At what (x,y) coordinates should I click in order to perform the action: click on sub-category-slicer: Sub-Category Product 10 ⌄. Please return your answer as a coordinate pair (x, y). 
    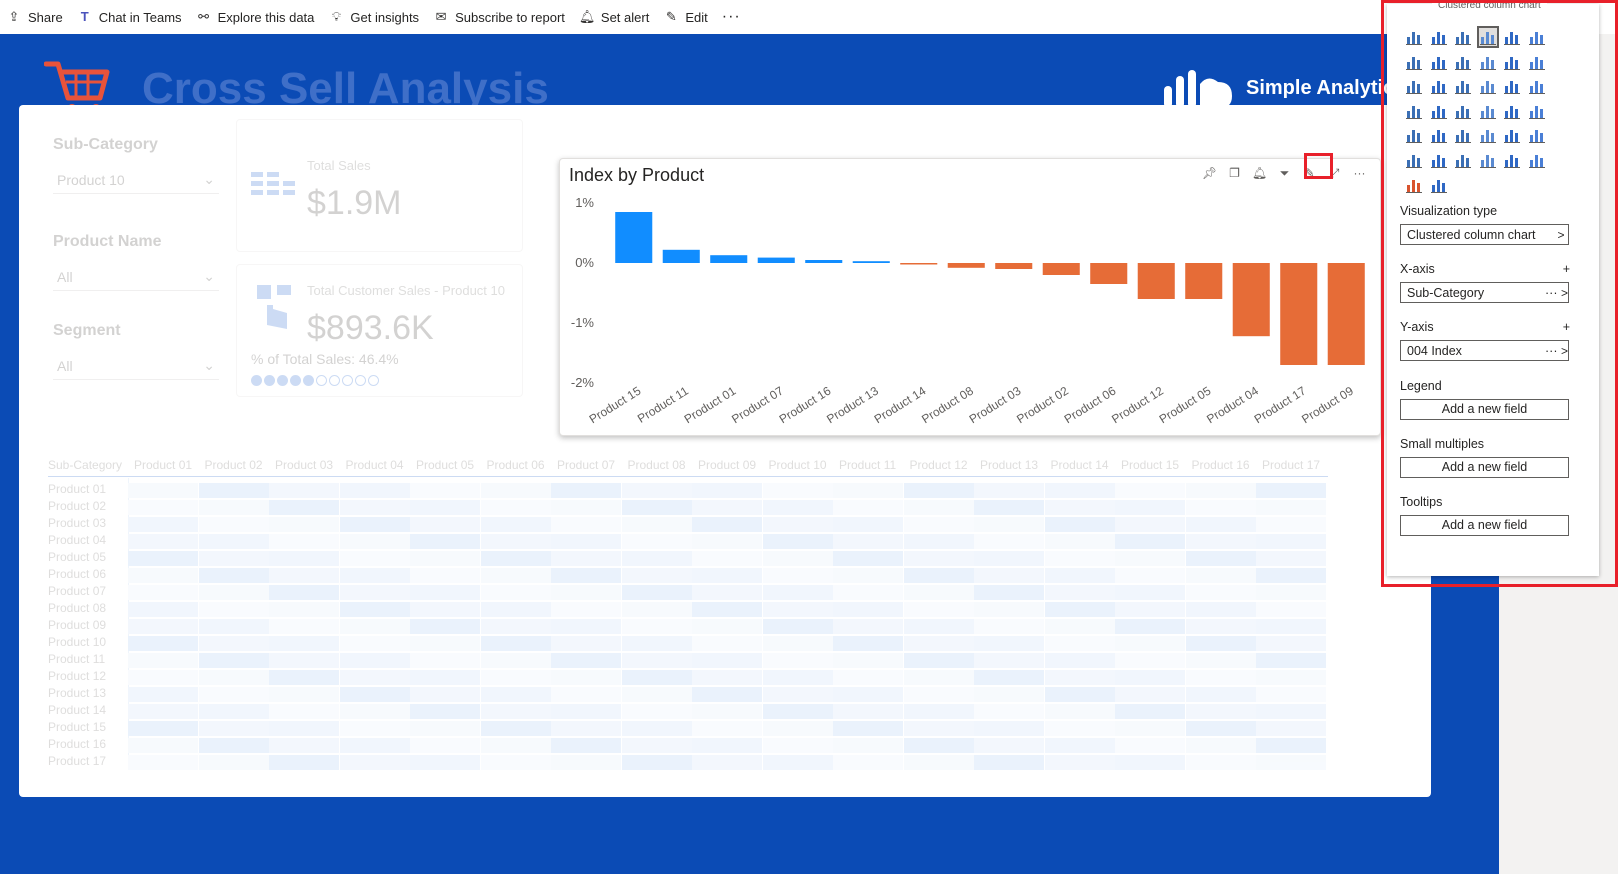
    Looking at the image, I should click on (138, 165).